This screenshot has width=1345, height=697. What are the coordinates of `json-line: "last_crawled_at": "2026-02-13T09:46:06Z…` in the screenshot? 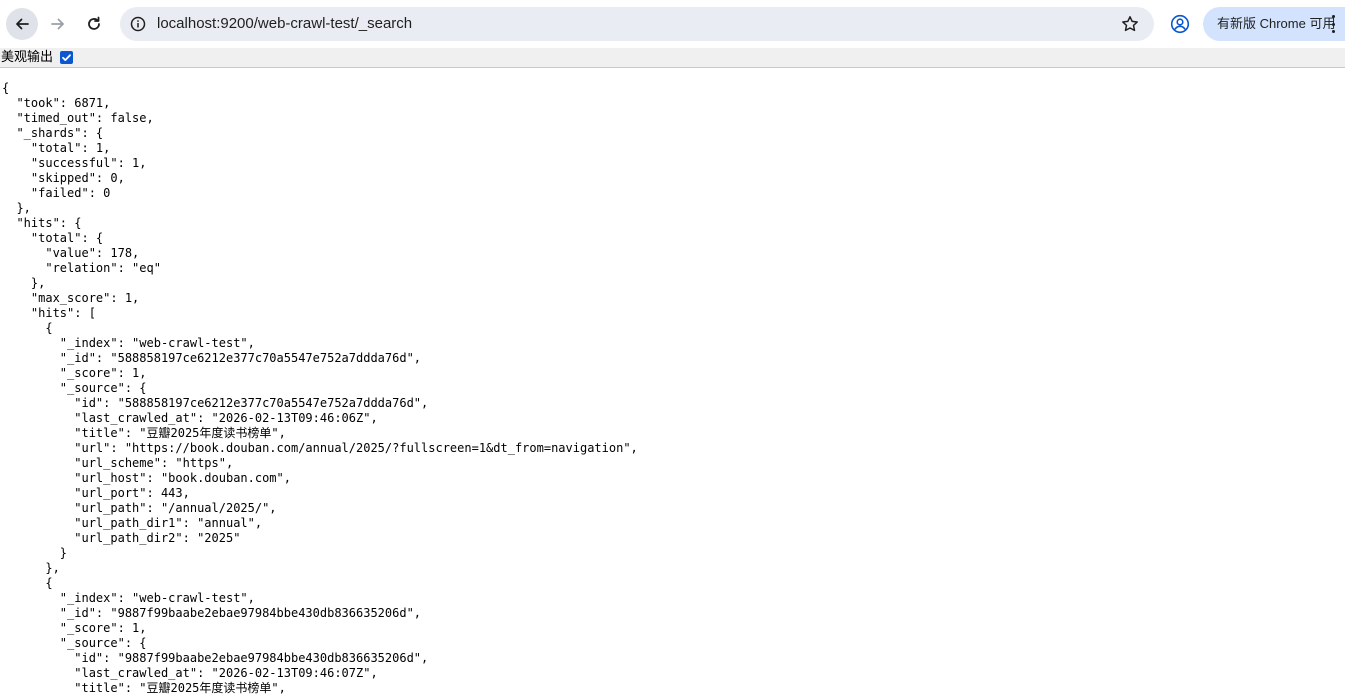 It's located at (190, 418).